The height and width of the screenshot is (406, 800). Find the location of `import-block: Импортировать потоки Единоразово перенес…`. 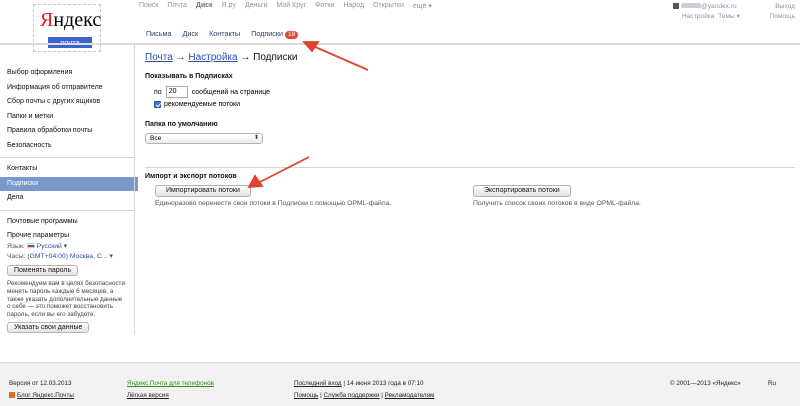

import-block: Импортировать потоки Единоразово перенес… is located at coordinates (273, 196).